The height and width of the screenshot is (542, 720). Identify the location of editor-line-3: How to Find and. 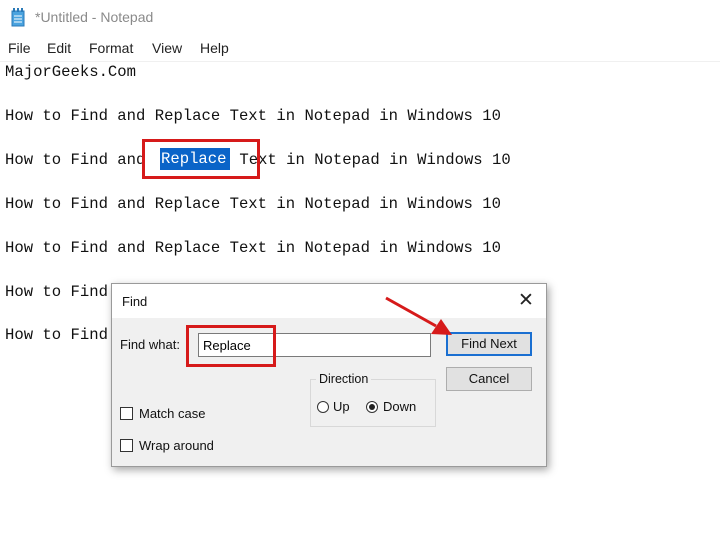
(80, 160).